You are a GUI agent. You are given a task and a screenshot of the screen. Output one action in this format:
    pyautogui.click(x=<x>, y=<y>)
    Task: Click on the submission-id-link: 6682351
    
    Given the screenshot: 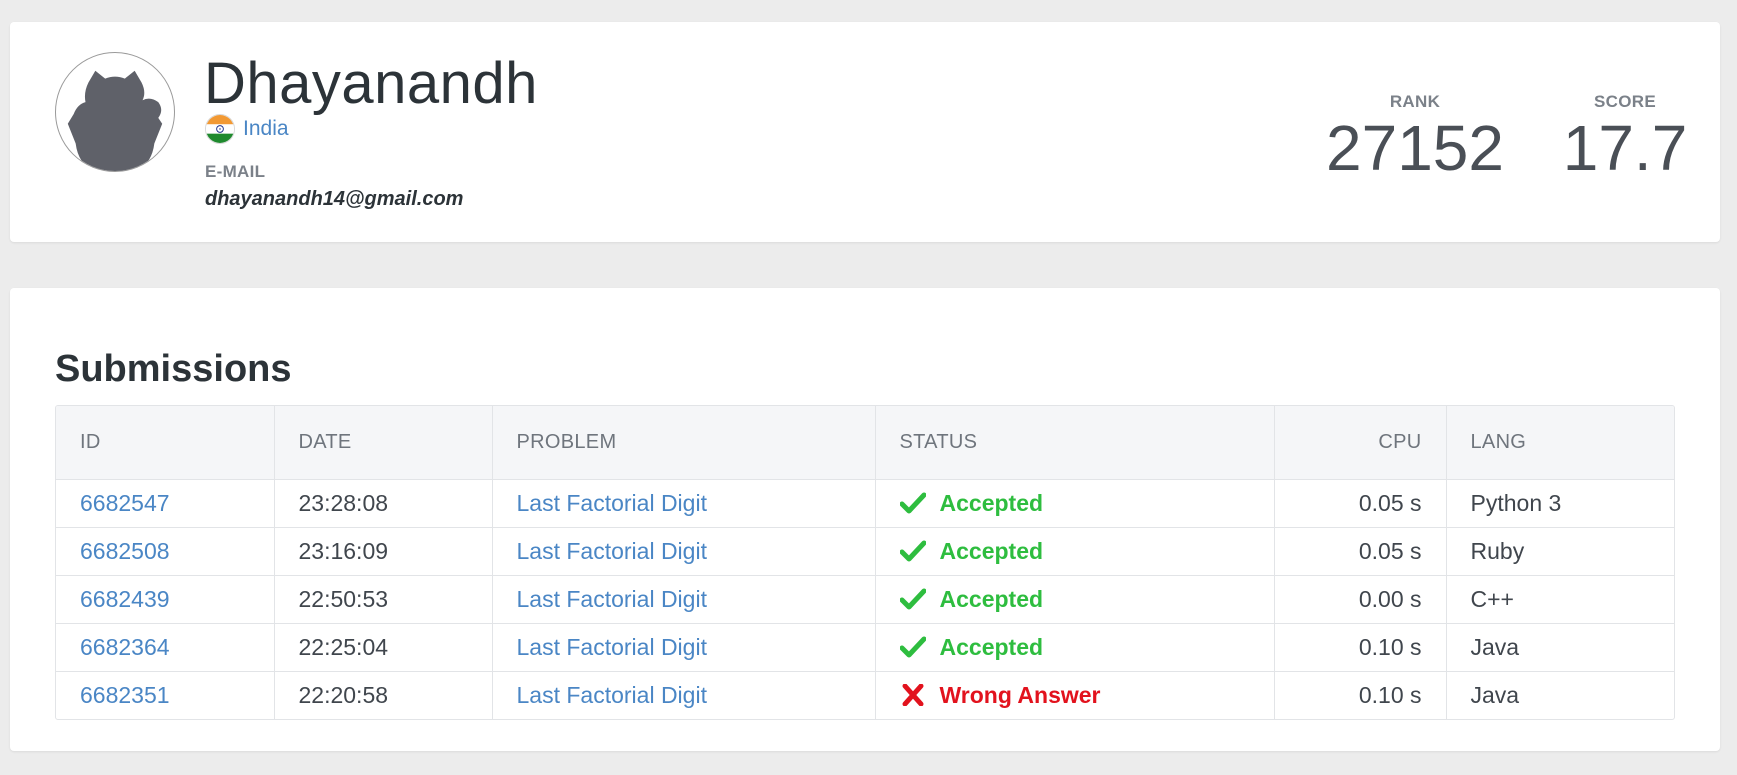 What is the action you would take?
    pyautogui.click(x=165, y=695)
    